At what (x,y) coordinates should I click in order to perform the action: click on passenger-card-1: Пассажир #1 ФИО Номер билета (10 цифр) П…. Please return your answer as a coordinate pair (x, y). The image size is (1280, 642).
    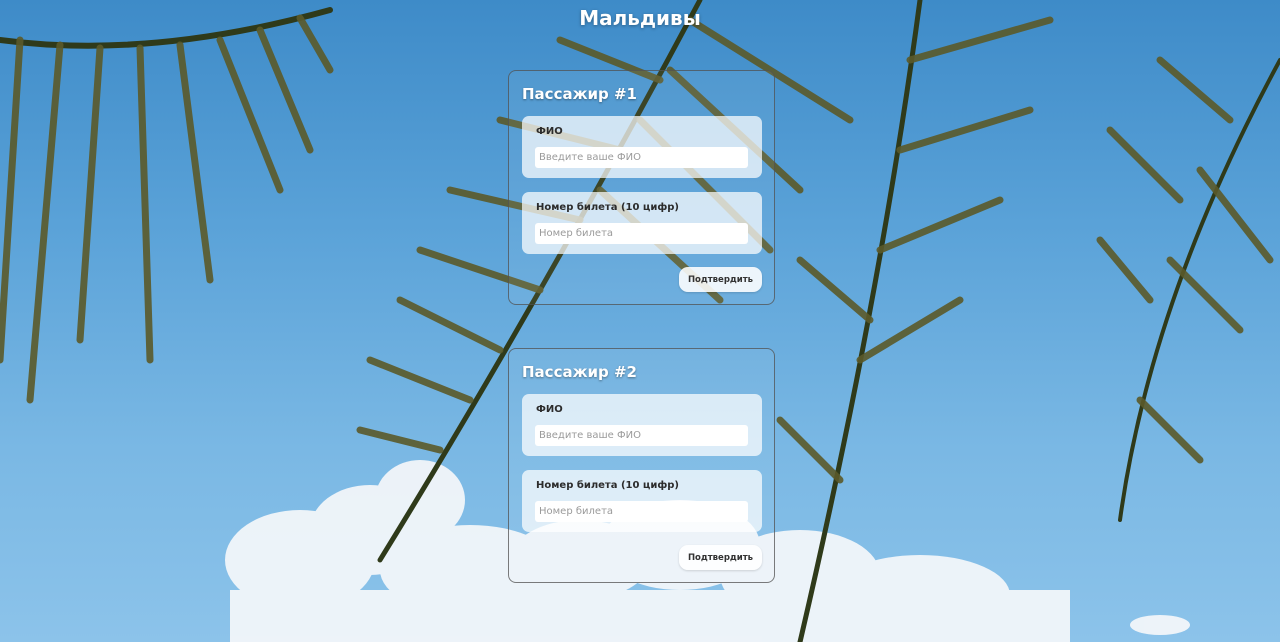
    Looking at the image, I should click on (641, 187).